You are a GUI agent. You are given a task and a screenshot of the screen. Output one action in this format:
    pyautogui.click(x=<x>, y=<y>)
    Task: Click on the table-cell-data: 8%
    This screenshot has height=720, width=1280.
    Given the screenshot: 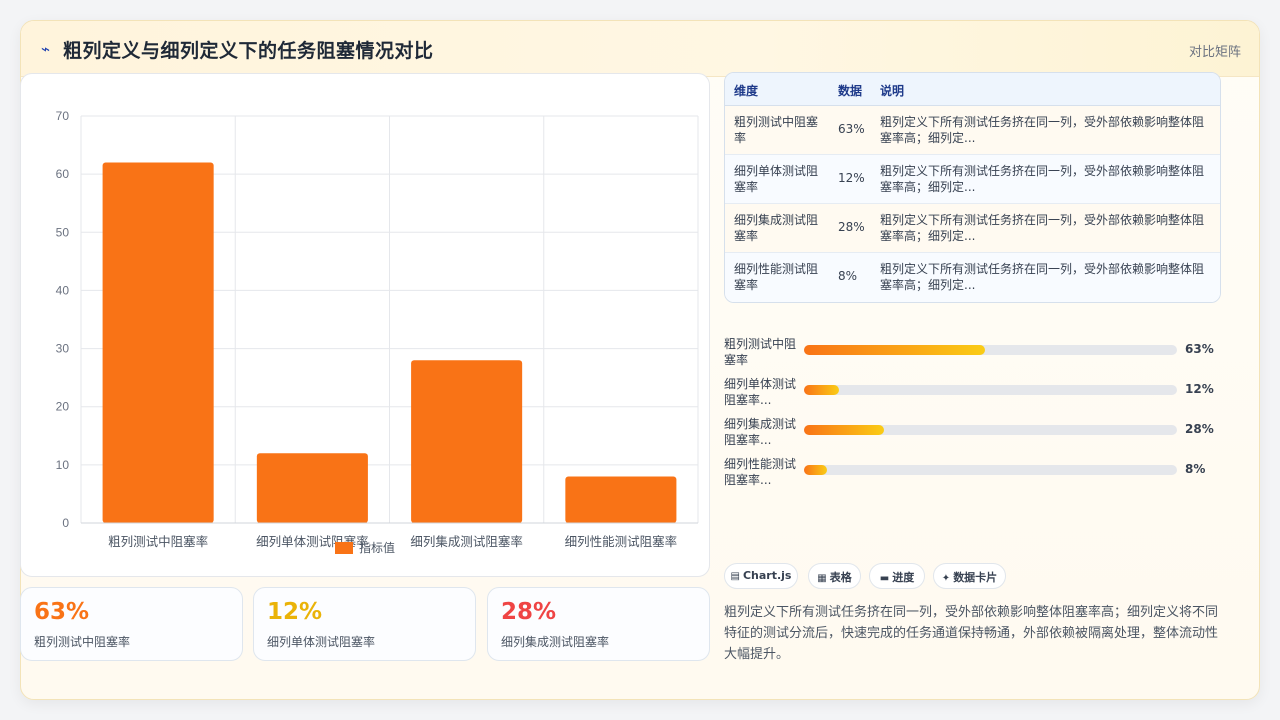 What is the action you would take?
    pyautogui.click(x=848, y=276)
    